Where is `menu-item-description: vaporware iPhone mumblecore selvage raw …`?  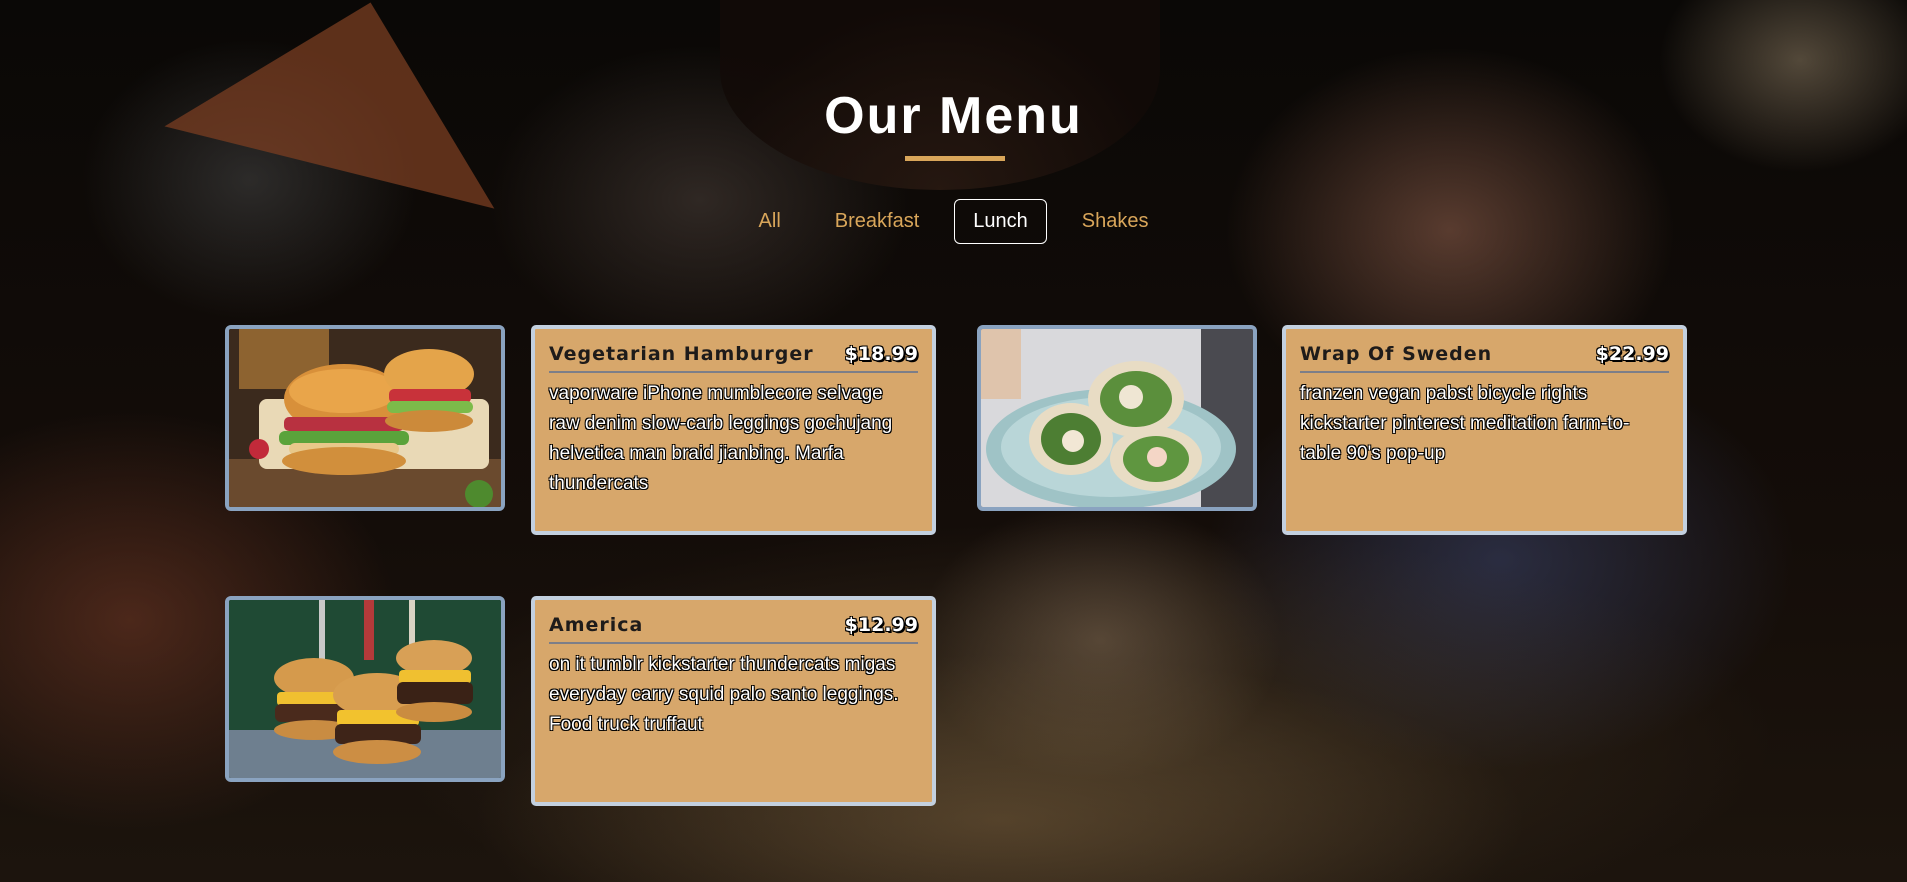 menu-item-description: vaporware iPhone mumblecore selvage raw … is located at coordinates (721, 438).